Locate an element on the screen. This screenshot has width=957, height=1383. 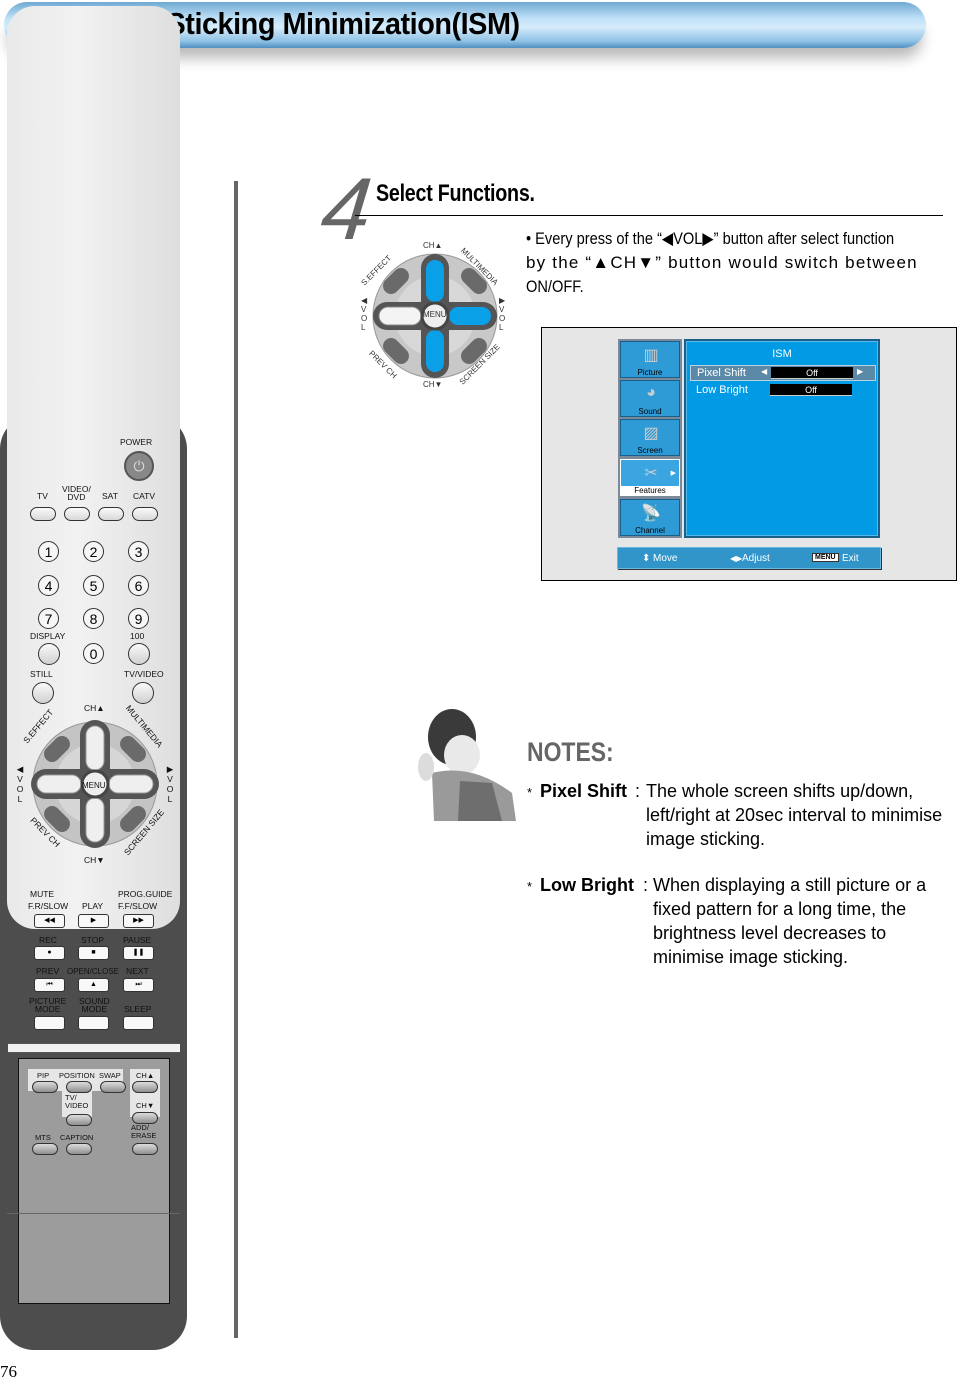
step-rule is located at coordinates (649, 215).